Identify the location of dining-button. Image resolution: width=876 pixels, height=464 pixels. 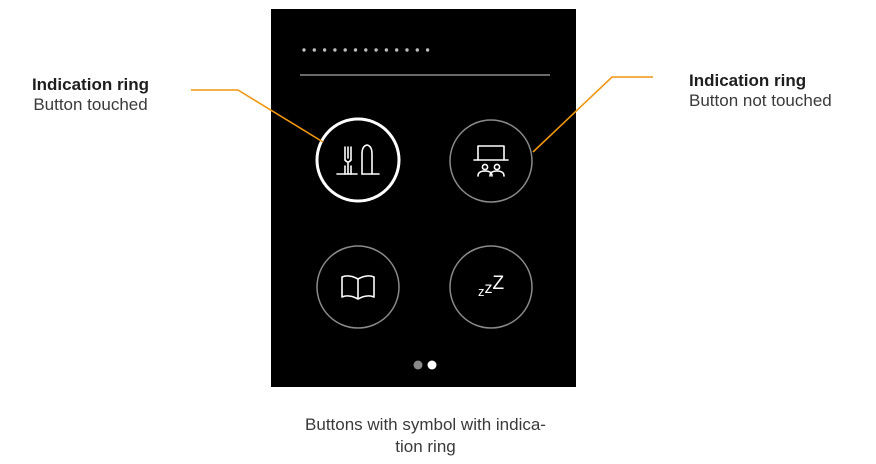
(358, 160).